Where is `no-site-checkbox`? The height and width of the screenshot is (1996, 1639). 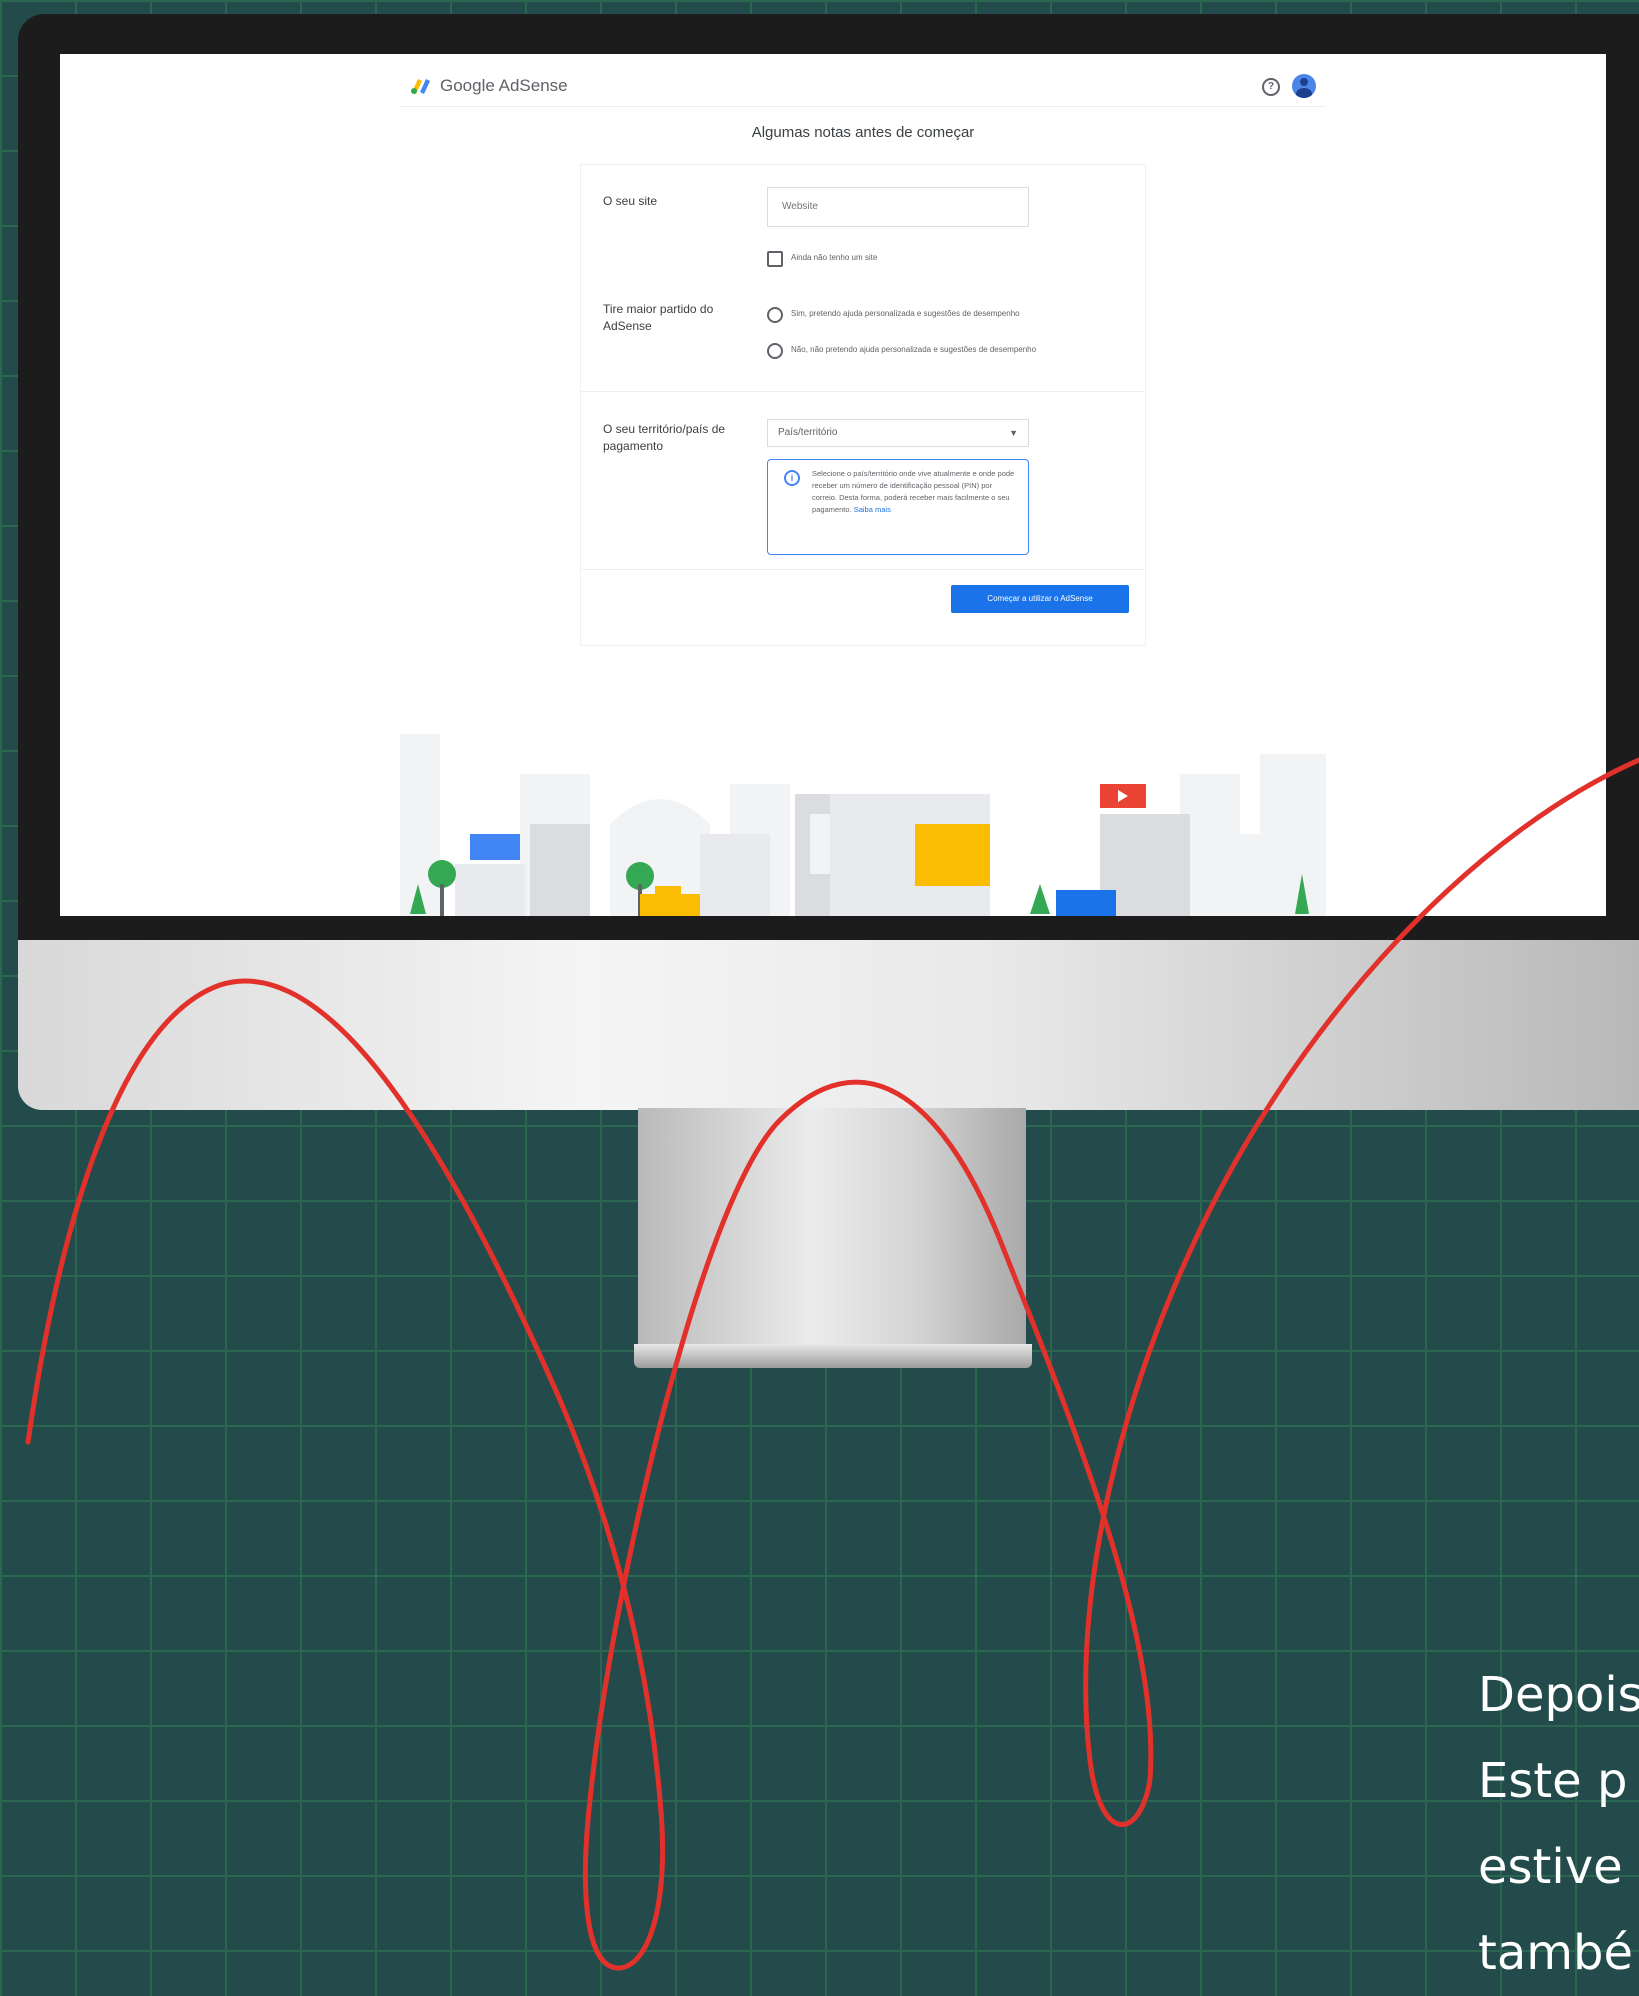 no-site-checkbox is located at coordinates (775, 259).